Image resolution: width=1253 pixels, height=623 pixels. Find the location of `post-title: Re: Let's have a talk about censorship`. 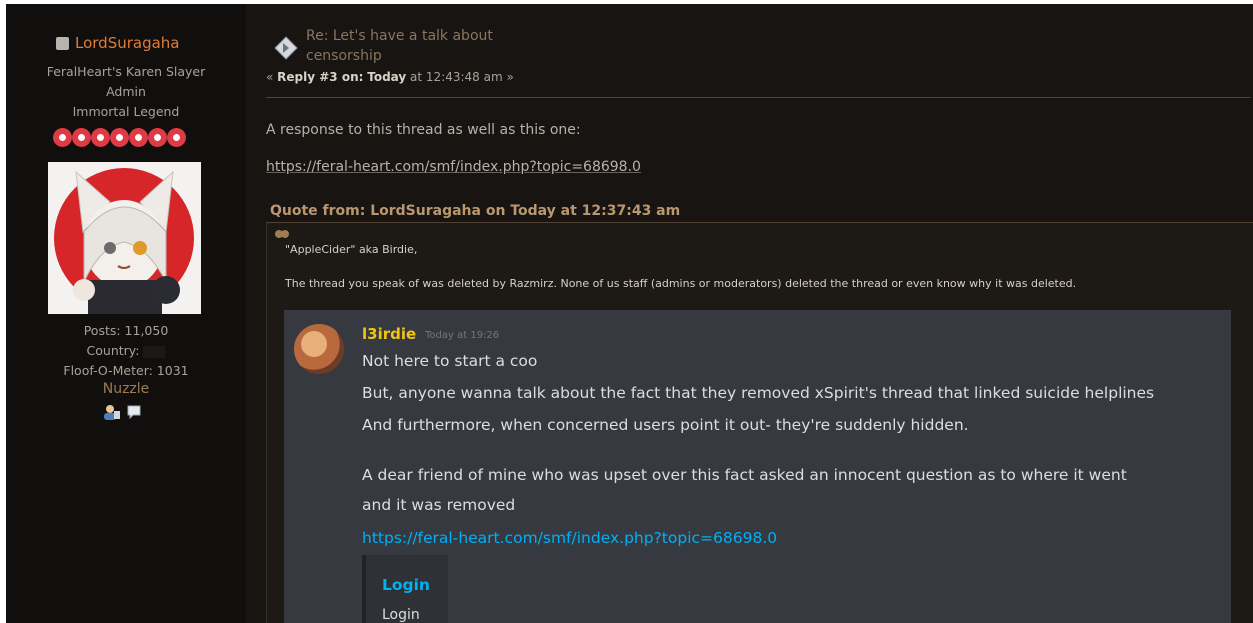

post-title: Re: Let's have a talk about censorship is located at coordinates (436, 46).